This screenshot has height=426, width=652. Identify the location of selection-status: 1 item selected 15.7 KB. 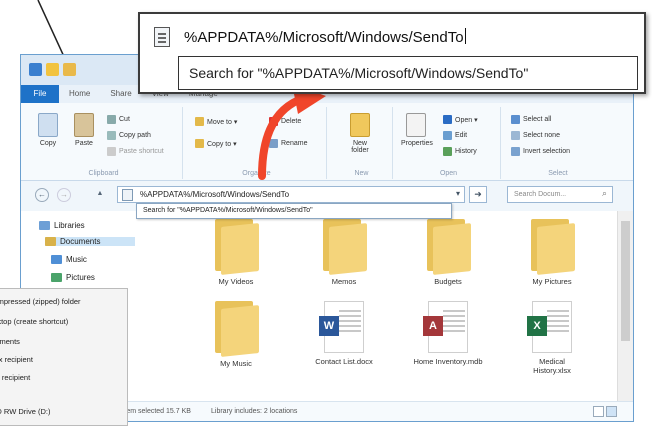
(154, 411).